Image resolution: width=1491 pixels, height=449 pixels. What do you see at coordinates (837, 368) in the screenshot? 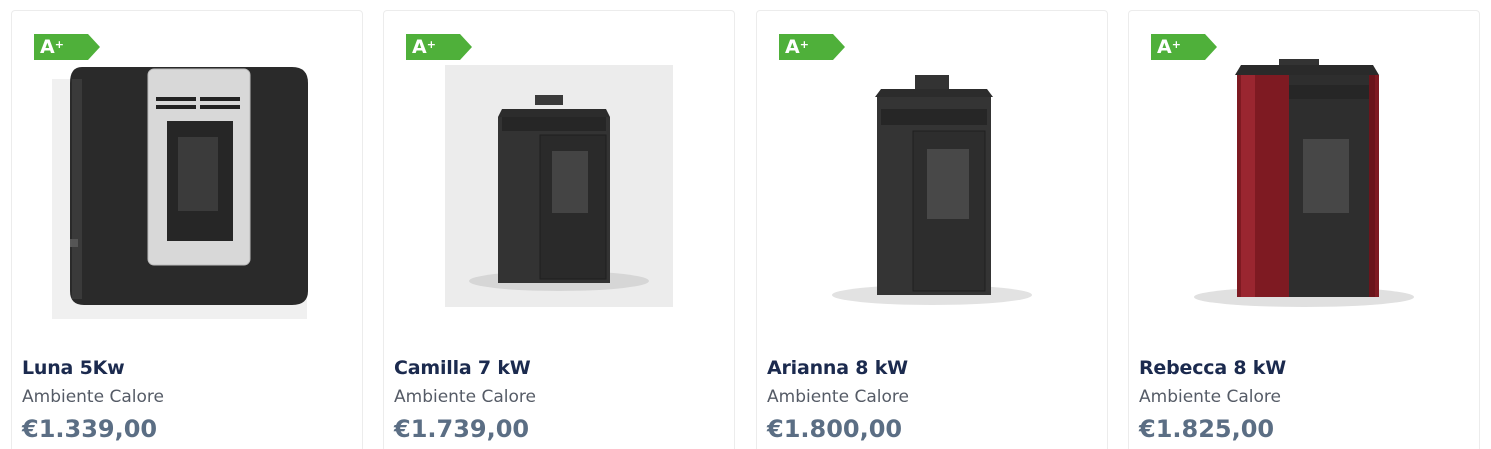
I see `product-name: Arianna 8 kW` at bounding box center [837, 368].